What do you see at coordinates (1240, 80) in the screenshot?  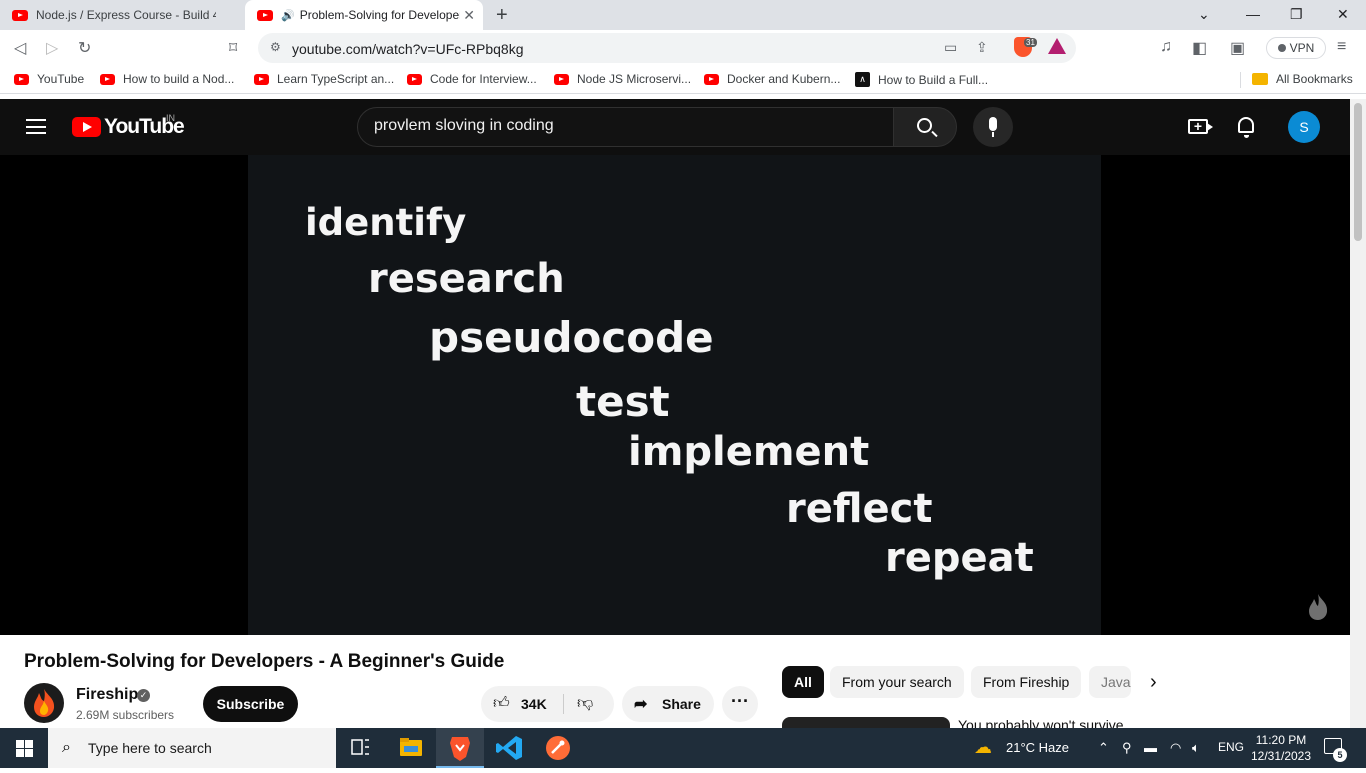 I see `bookmarks-separator` at bounding box center [1240, 80].